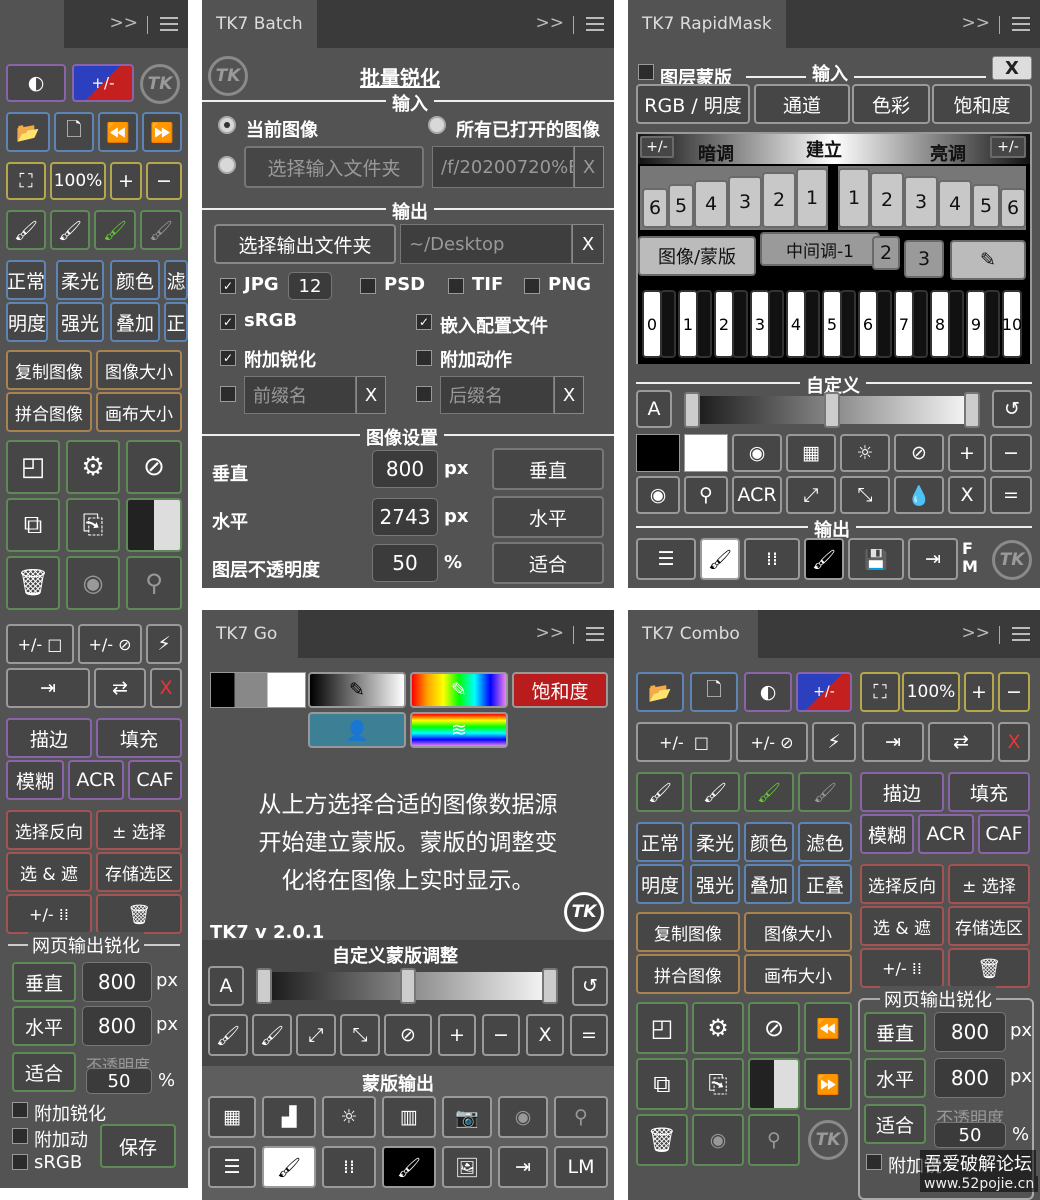 The image size is (1040, 1200). What do you see at coordinates (176, 280) in the screenshot?
I see `blend-screen-button: 滤` at bounding box center [176, 280].